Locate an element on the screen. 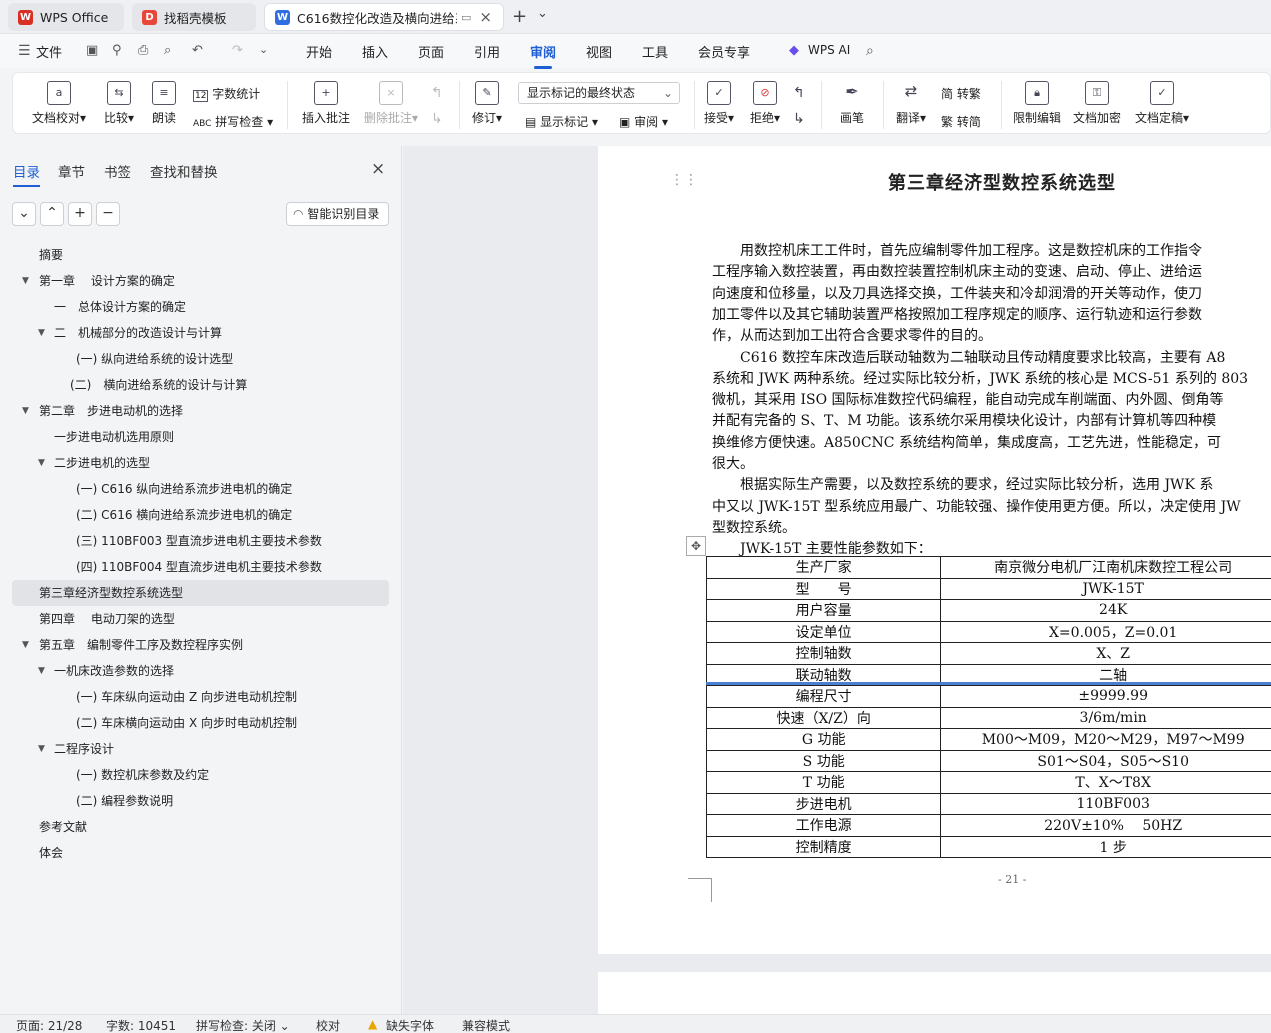 The width and height of the screenshot is (1271, 1033). tab-chapters: 章节 is located at coordinates (71, 171).